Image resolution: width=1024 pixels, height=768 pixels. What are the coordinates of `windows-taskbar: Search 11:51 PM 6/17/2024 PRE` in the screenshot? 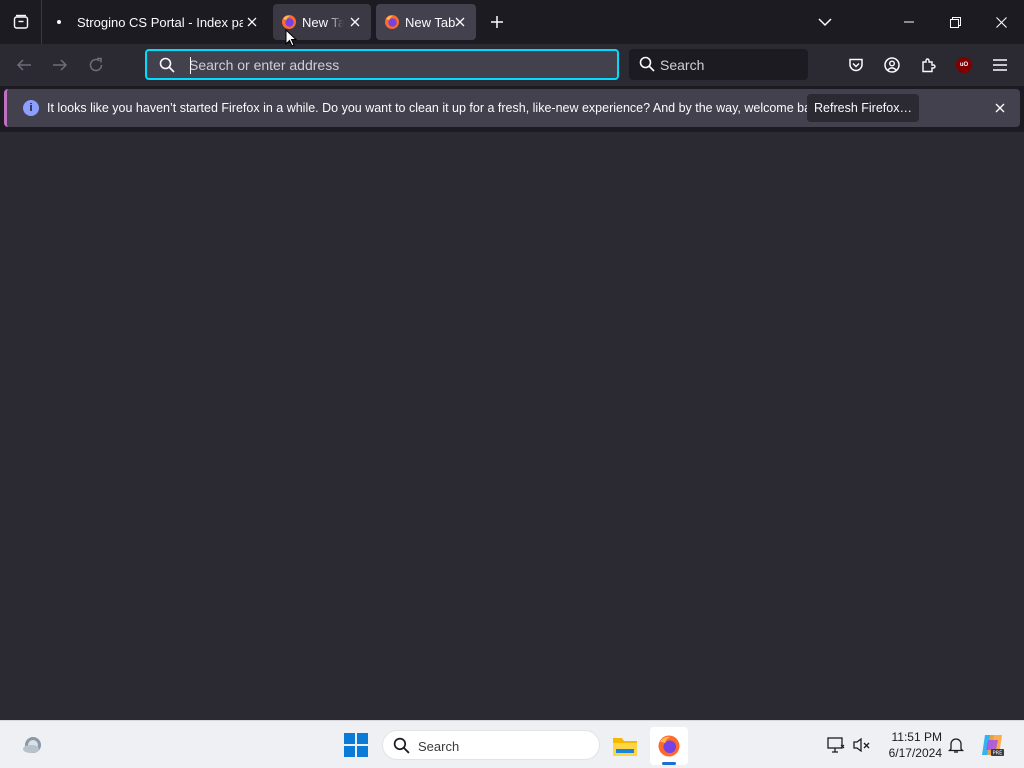 It's located at (512, 744).